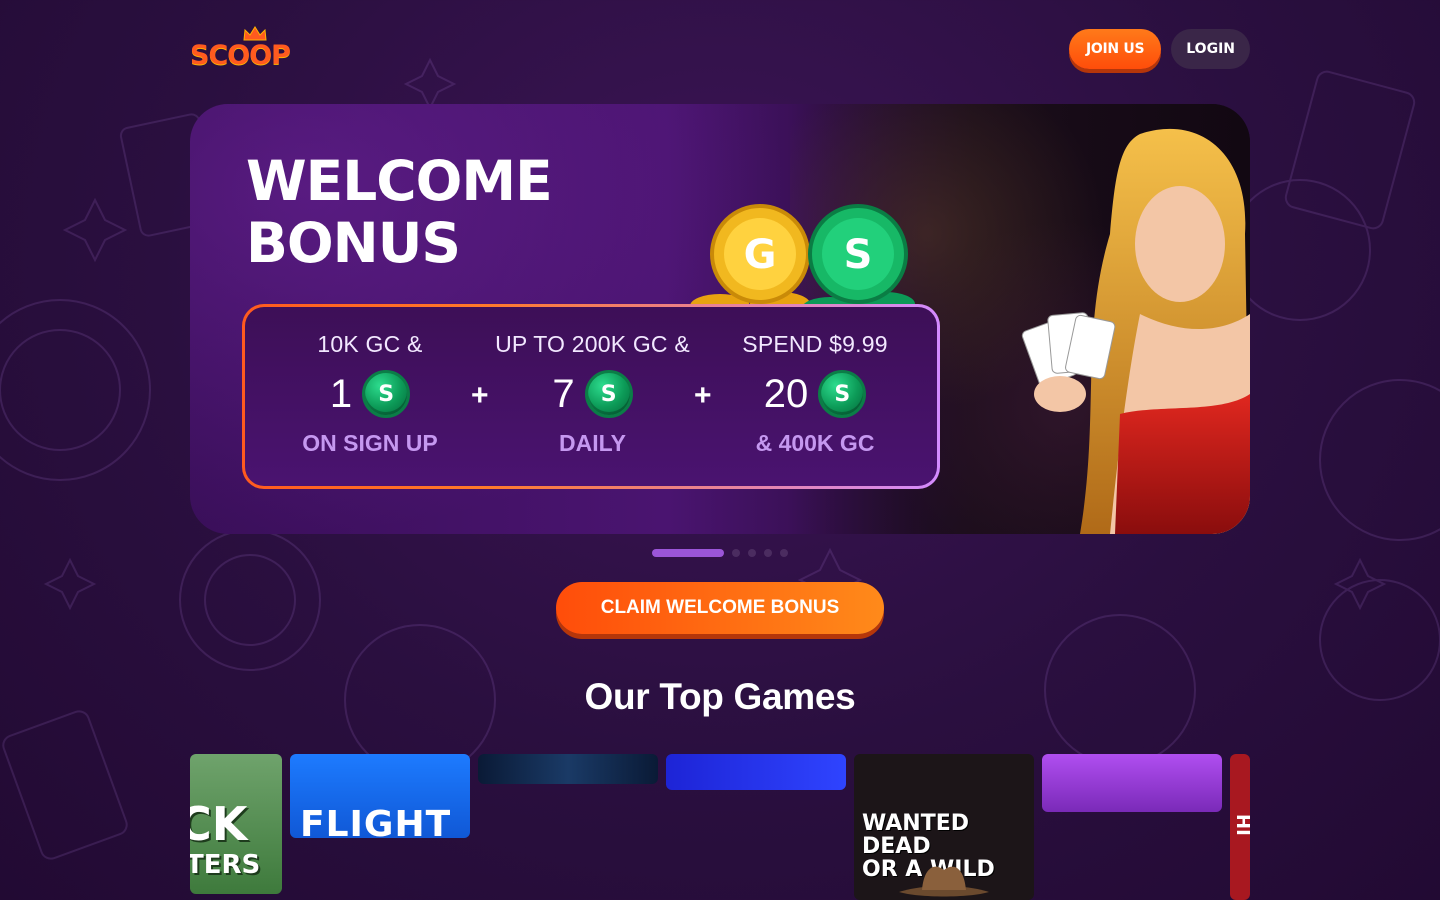 This screenshot has width=1440, height=900. I want to click on carousel-dots, so click(720, 553).